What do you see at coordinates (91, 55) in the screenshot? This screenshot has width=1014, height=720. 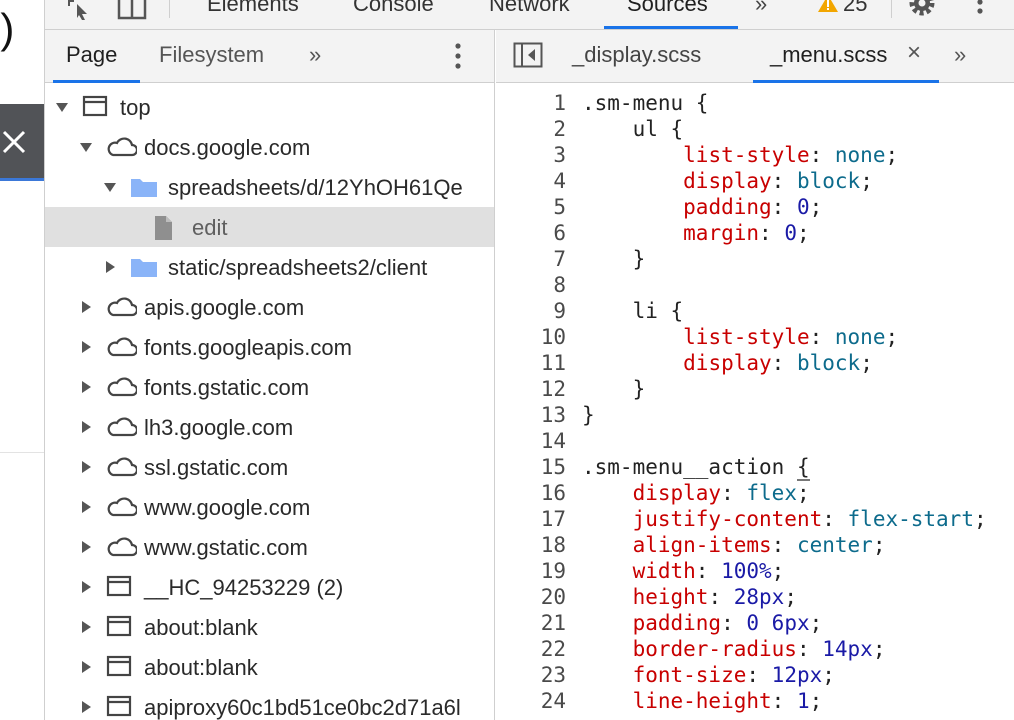 I see `tab-page: Page` at bounding box center [91, 55].